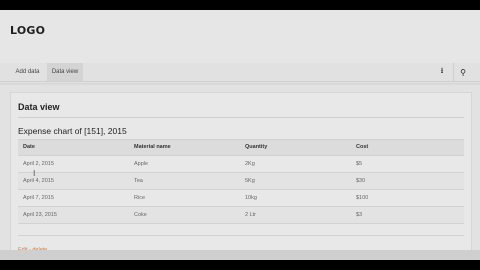  Describe the element at coordinates (38, 198) in the screenshot. I see `cell-date: April 7, 2015` at that location.